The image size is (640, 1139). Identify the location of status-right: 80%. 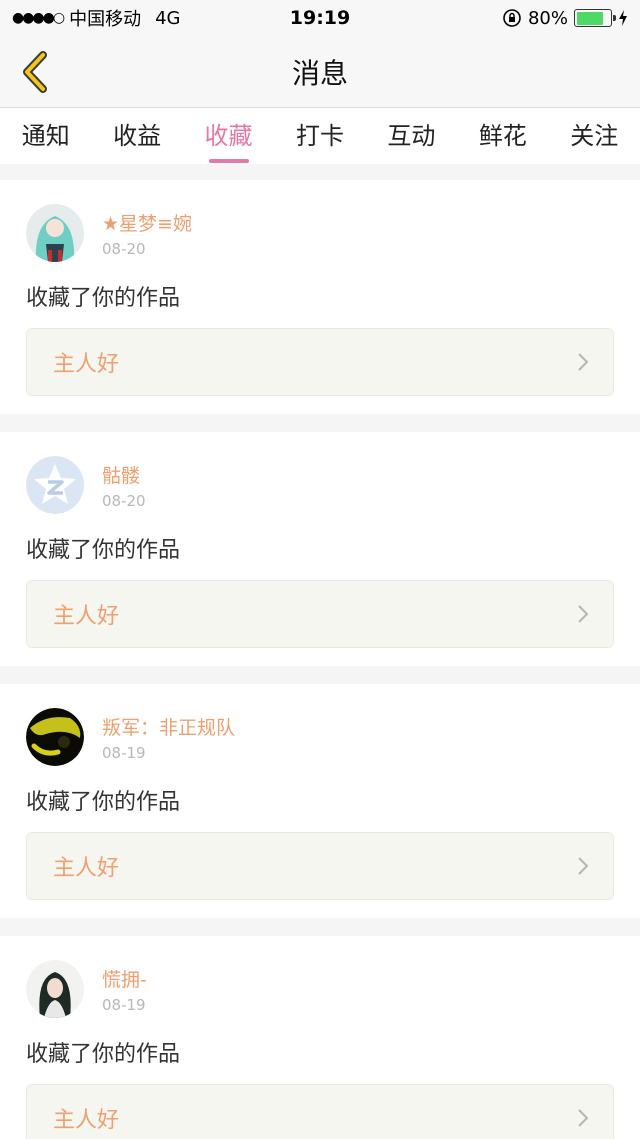
(565, 18).